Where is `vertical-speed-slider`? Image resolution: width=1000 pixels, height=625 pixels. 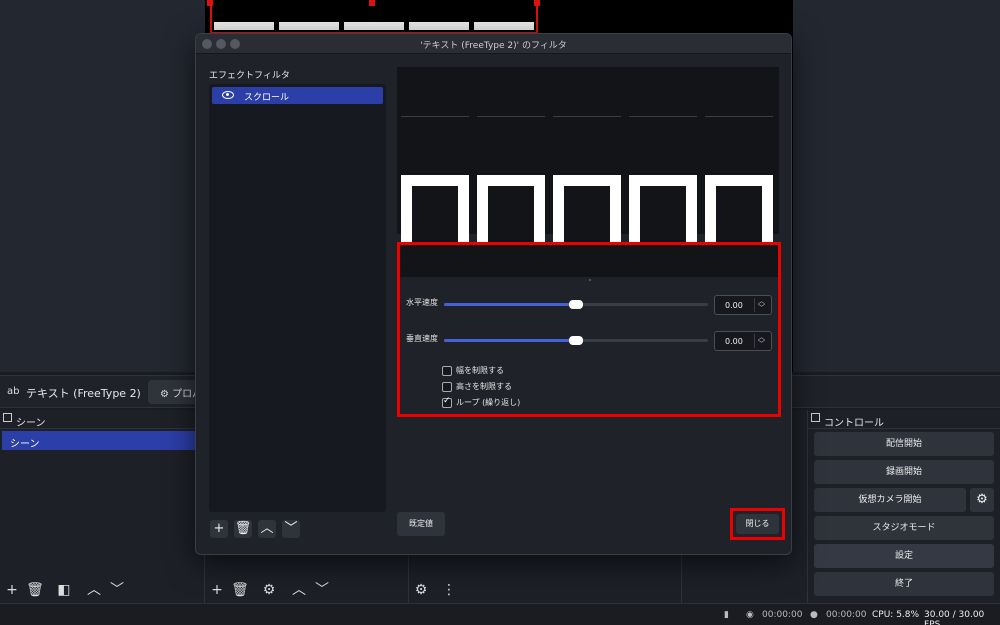 vertical-speed-slider is located at coordinates (576, 340).